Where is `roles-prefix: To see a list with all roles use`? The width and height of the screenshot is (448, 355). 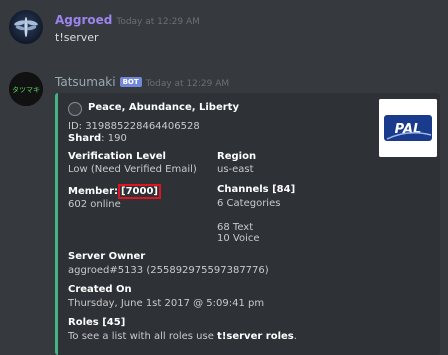
roles-prefix: To see a list with all roles use is located at coordinates (143, 336).